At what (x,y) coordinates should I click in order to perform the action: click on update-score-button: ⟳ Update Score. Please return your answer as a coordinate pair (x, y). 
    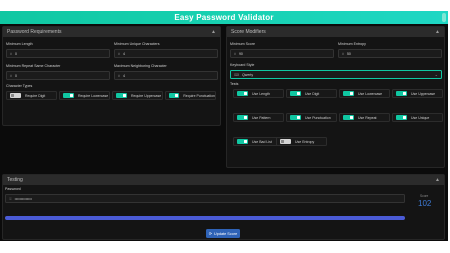
    Looking at the image, I should click on (223, 233).